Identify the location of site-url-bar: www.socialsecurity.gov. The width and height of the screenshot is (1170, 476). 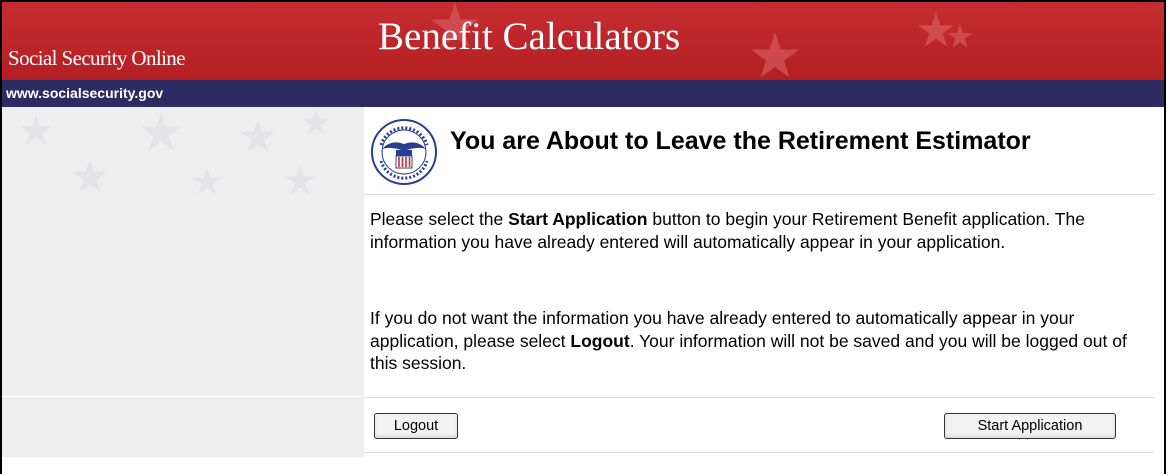
(583, 93).